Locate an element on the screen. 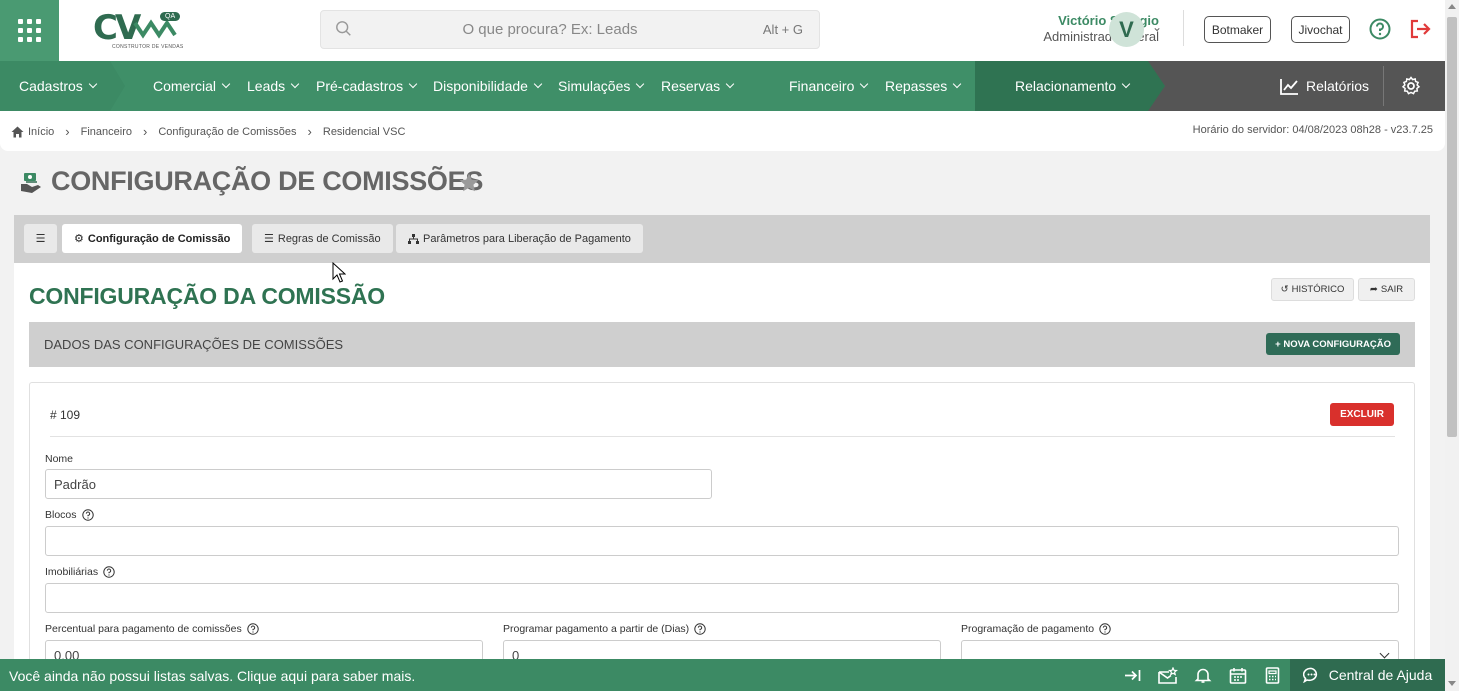  logo-subtitle: CONSTRUTOR DE VENDAS is located at coordinates (148, 46).